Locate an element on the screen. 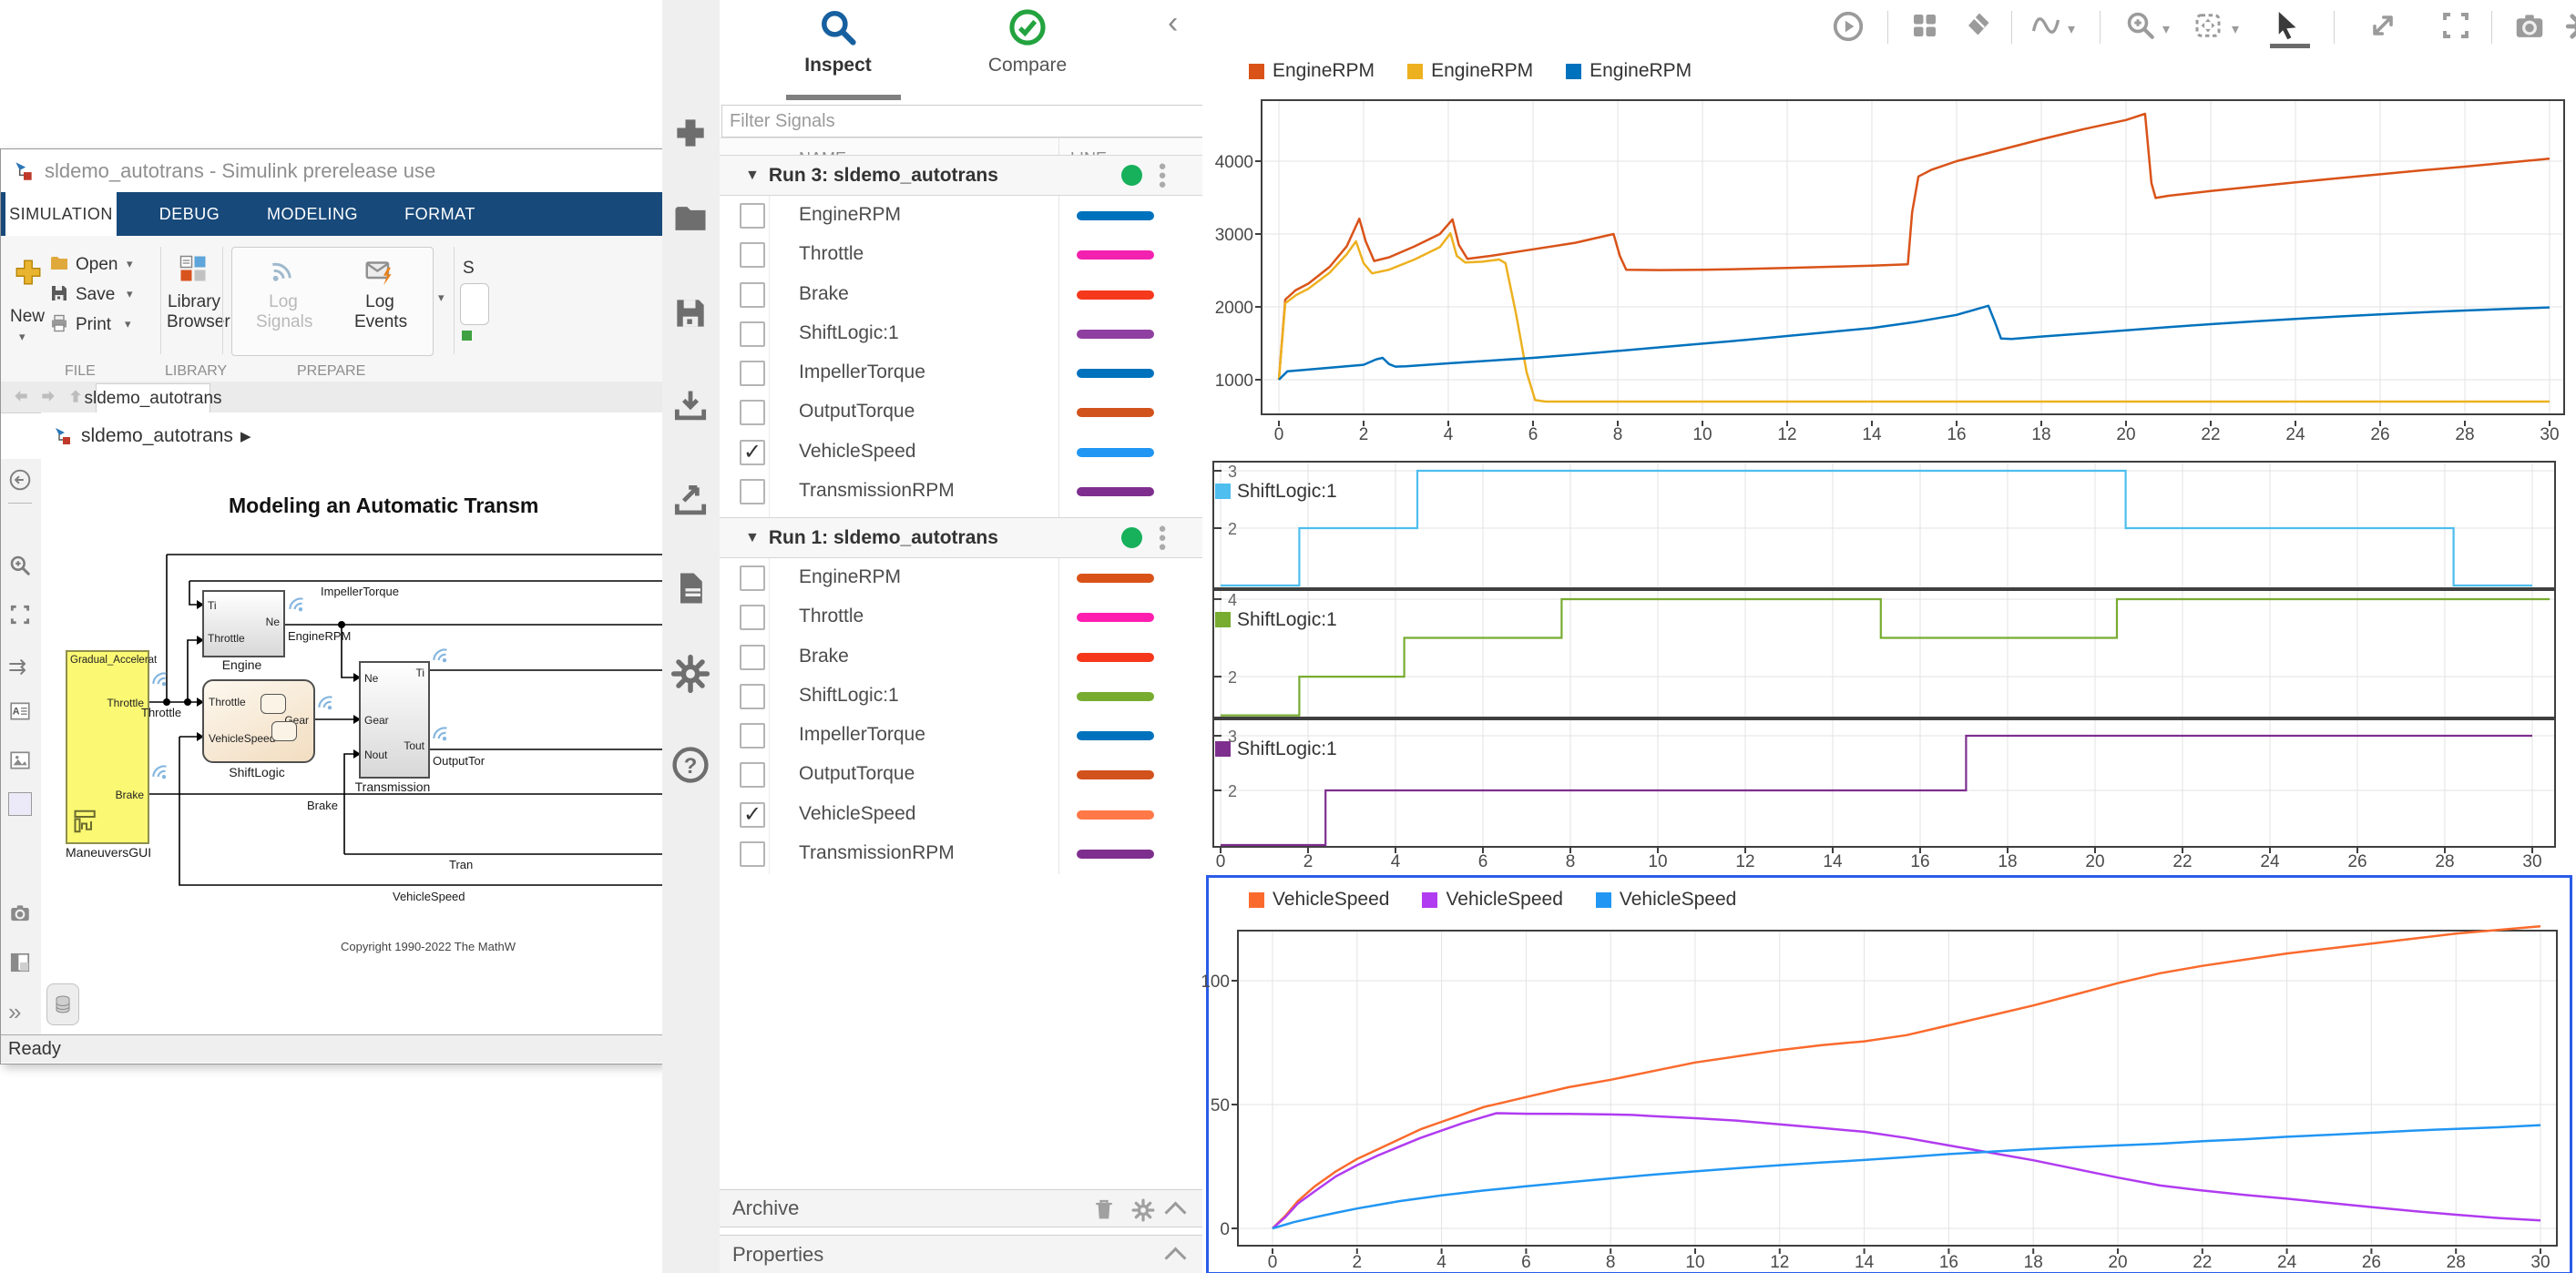  cursor-icon is located at coordinates (2290, 29).